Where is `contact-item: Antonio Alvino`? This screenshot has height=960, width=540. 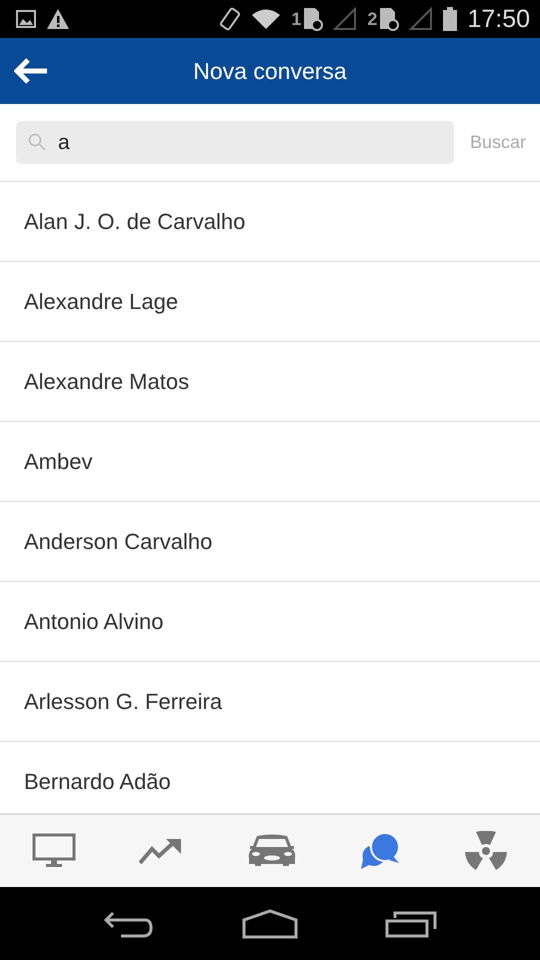 contact-item: Antonio Alvino is located at coordinates (270, 622).